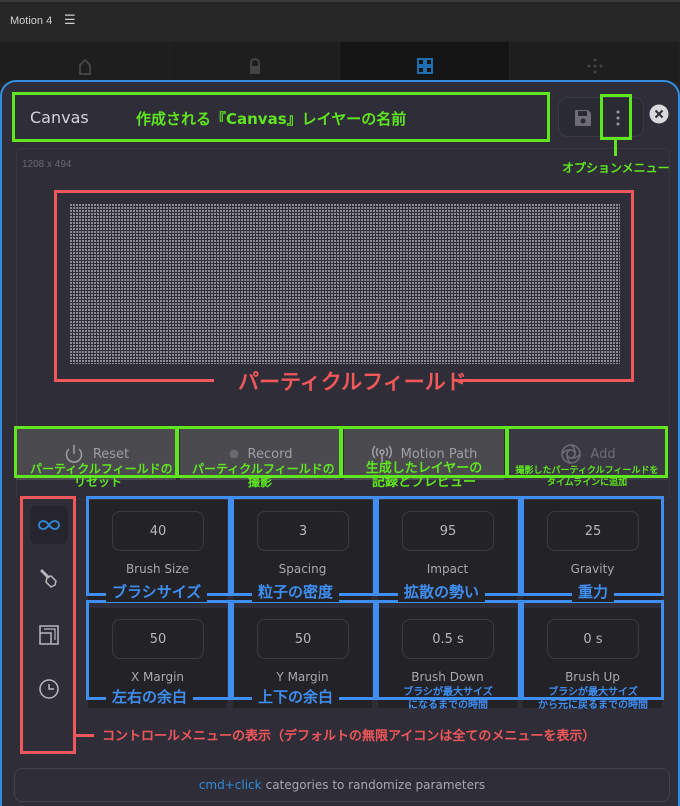 The width and height of the screenshot is (680, 806). Describe the element at coordinates (296, 696) in the screenshot. I see `annotation-y-margin: 上下の余白` at that location.